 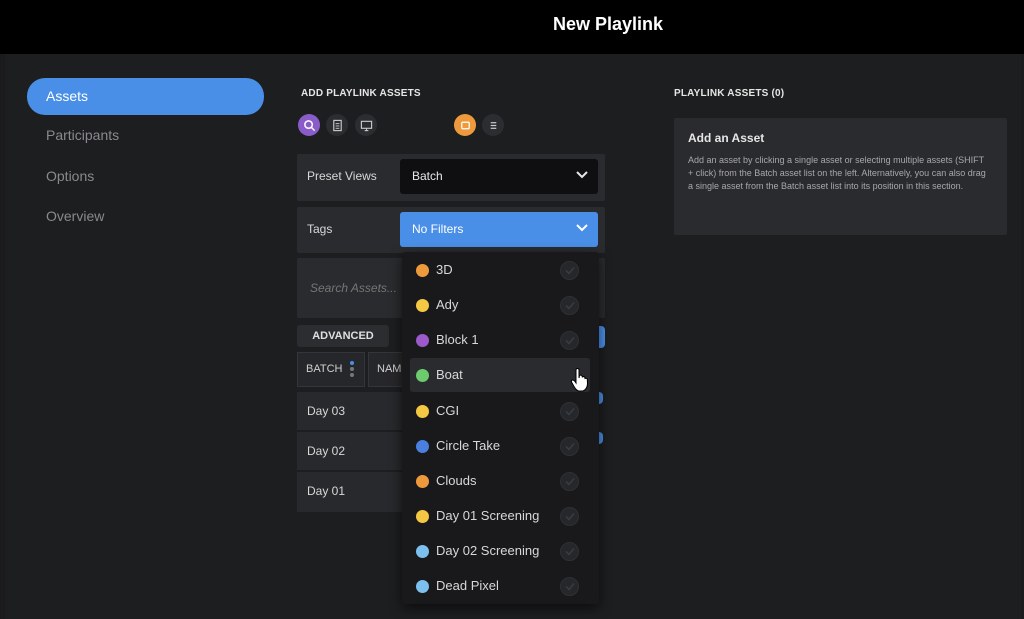 I want to click on tag-option-day-02-screening: Day 02 Screening, so click(x=500, y=551).